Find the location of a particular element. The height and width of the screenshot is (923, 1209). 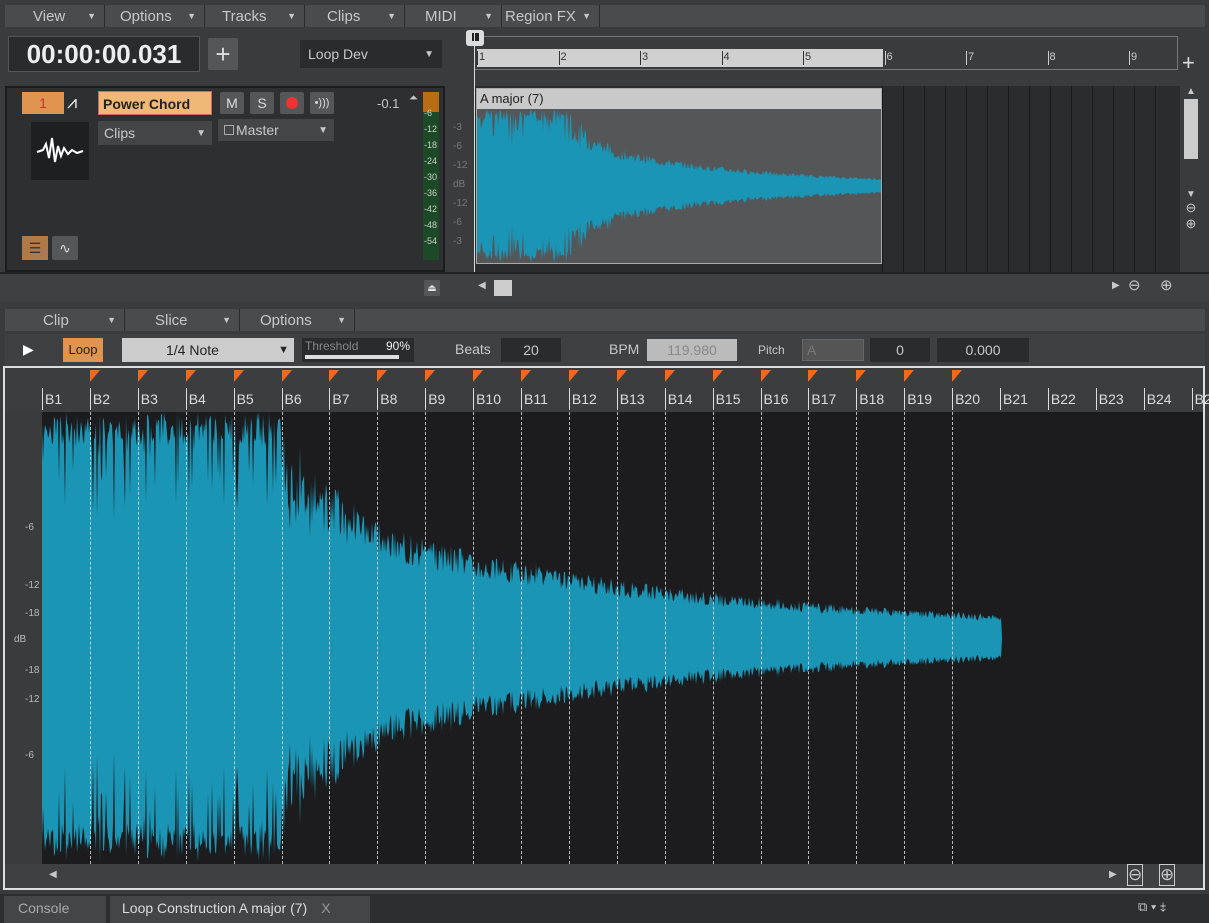

beat-marker: B11 is located at coordinates (534, 399).